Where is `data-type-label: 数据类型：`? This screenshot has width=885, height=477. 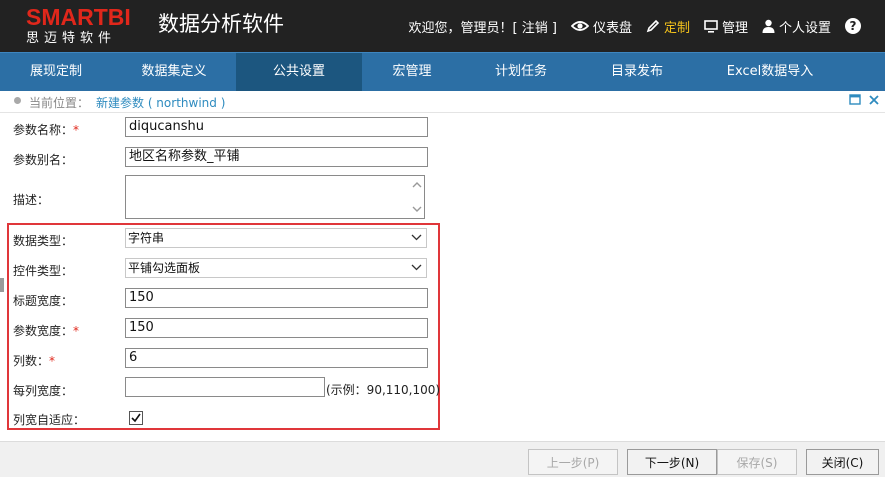 data-type-label: 数据类型： is located at coordinates (43, 241).